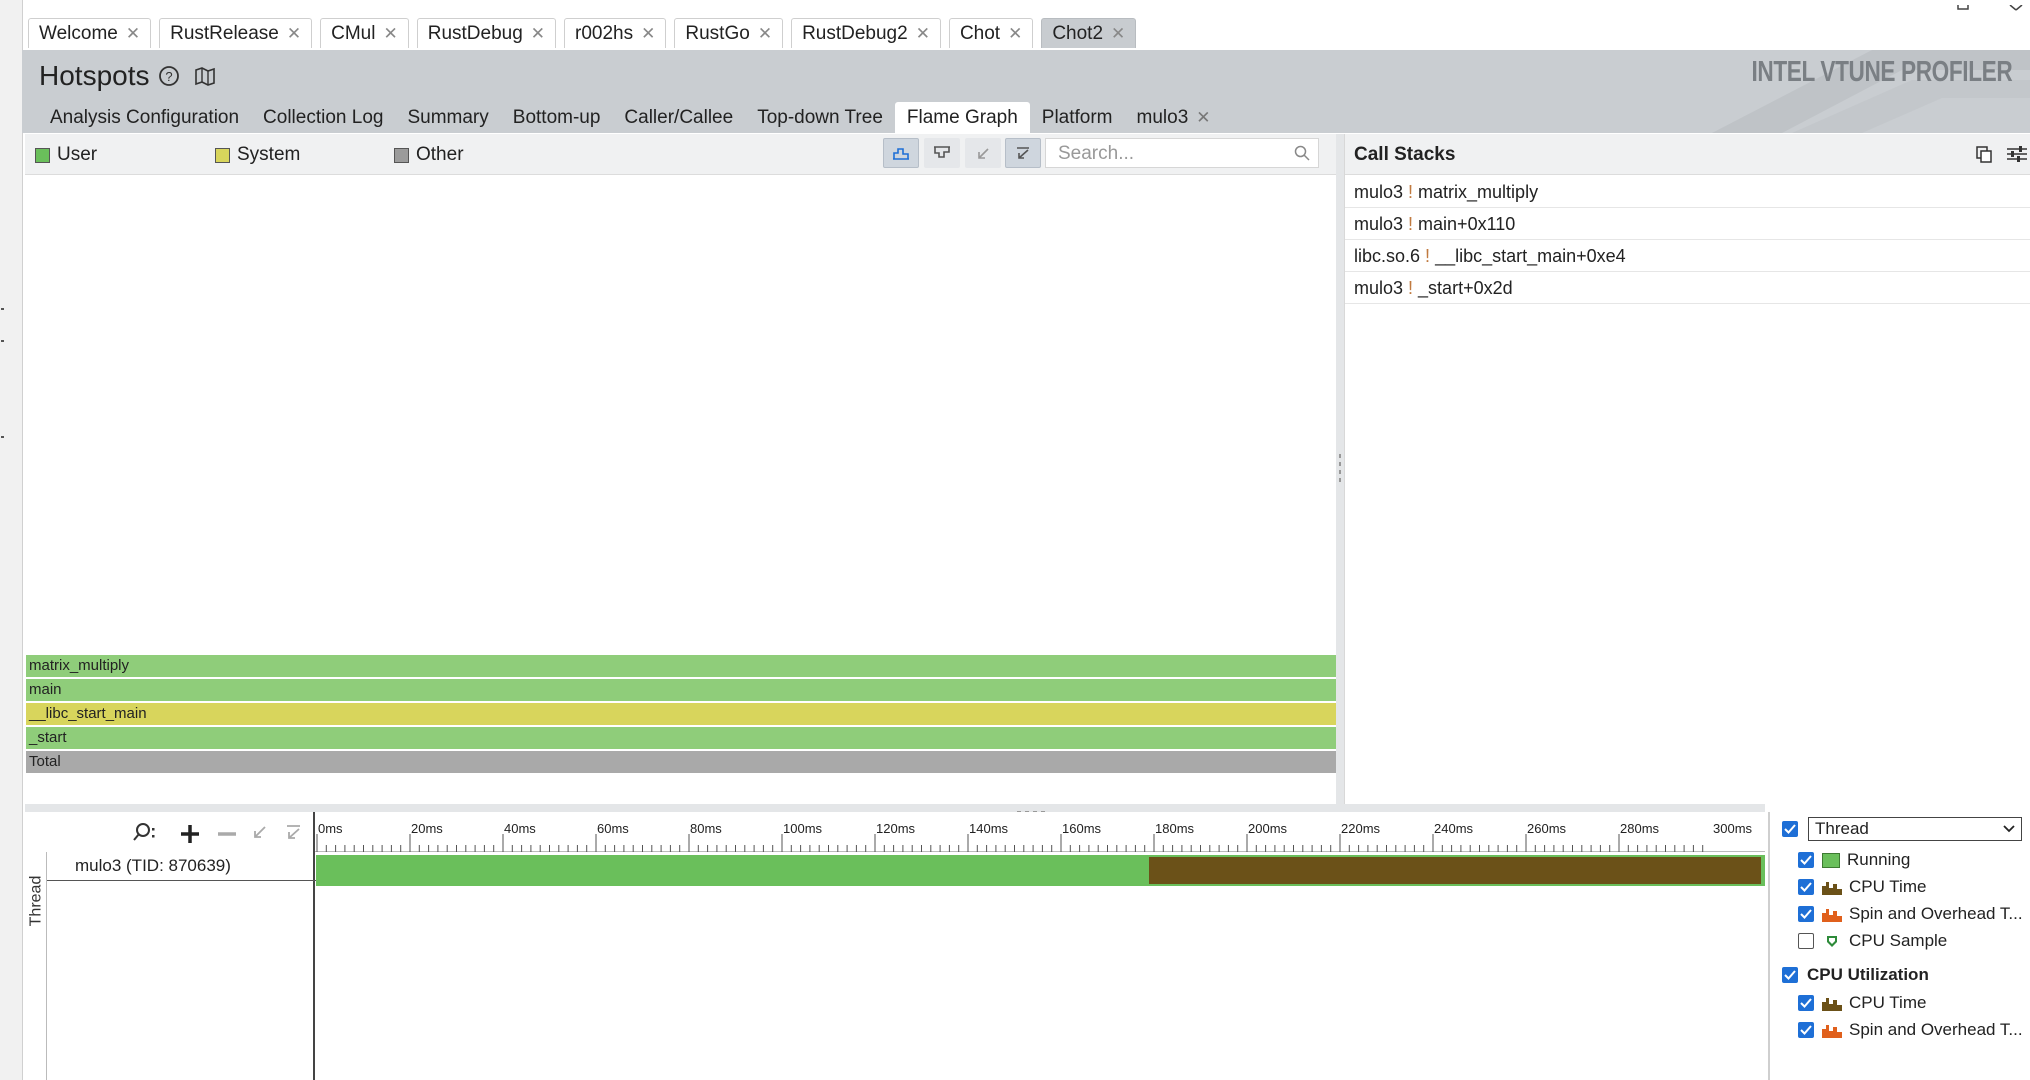 This screenshot has width=2030, height=1080. Describe the element at coordinates (820, 117) in the screenshot. I see `tab-top-down-tree: Top-down Tree` at that location.